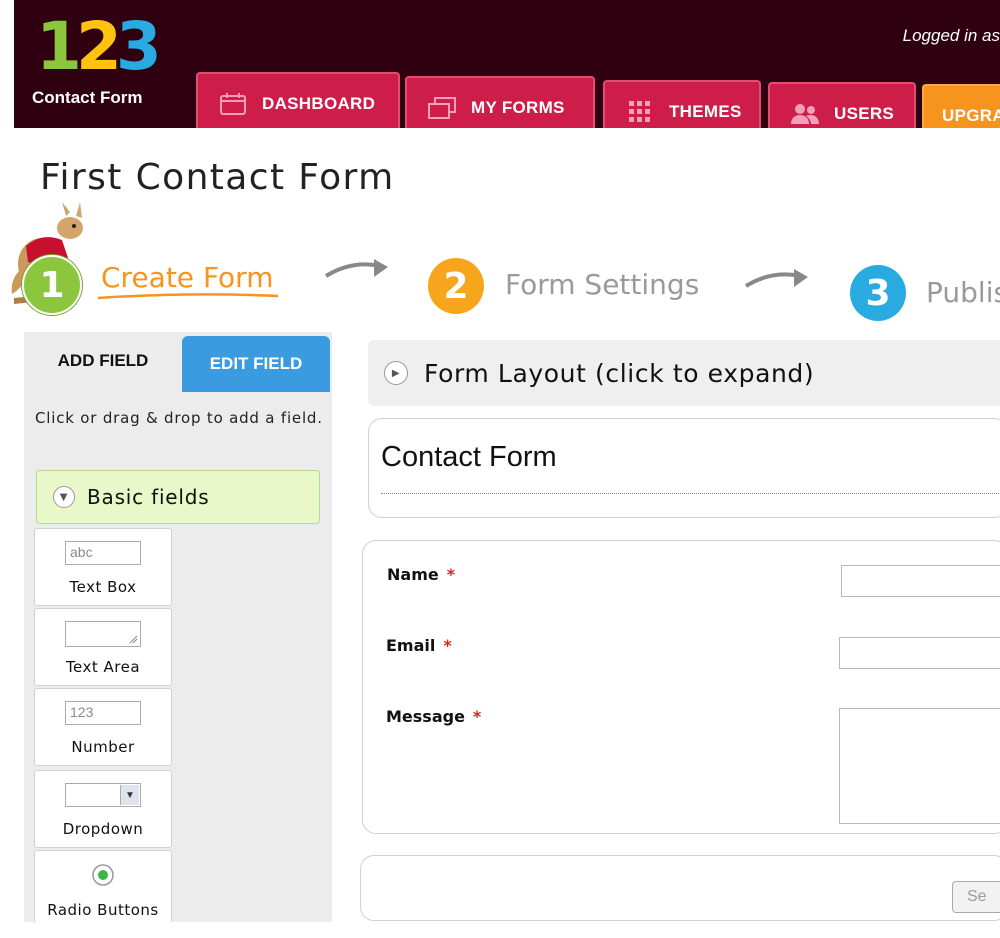  I want to click on field-tile-radio-buttons: Radio Buttons, so click(103, 886).